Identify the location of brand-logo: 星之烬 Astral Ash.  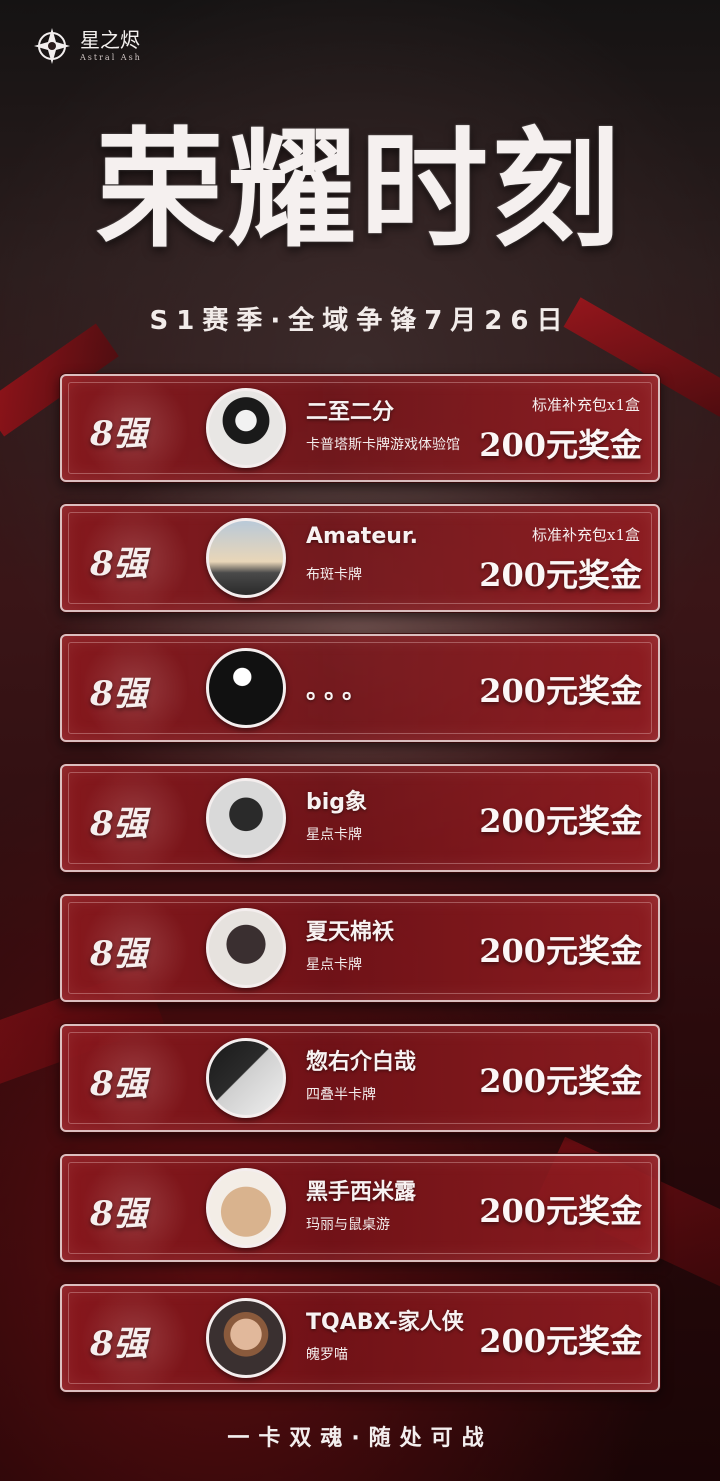
(86, 46).